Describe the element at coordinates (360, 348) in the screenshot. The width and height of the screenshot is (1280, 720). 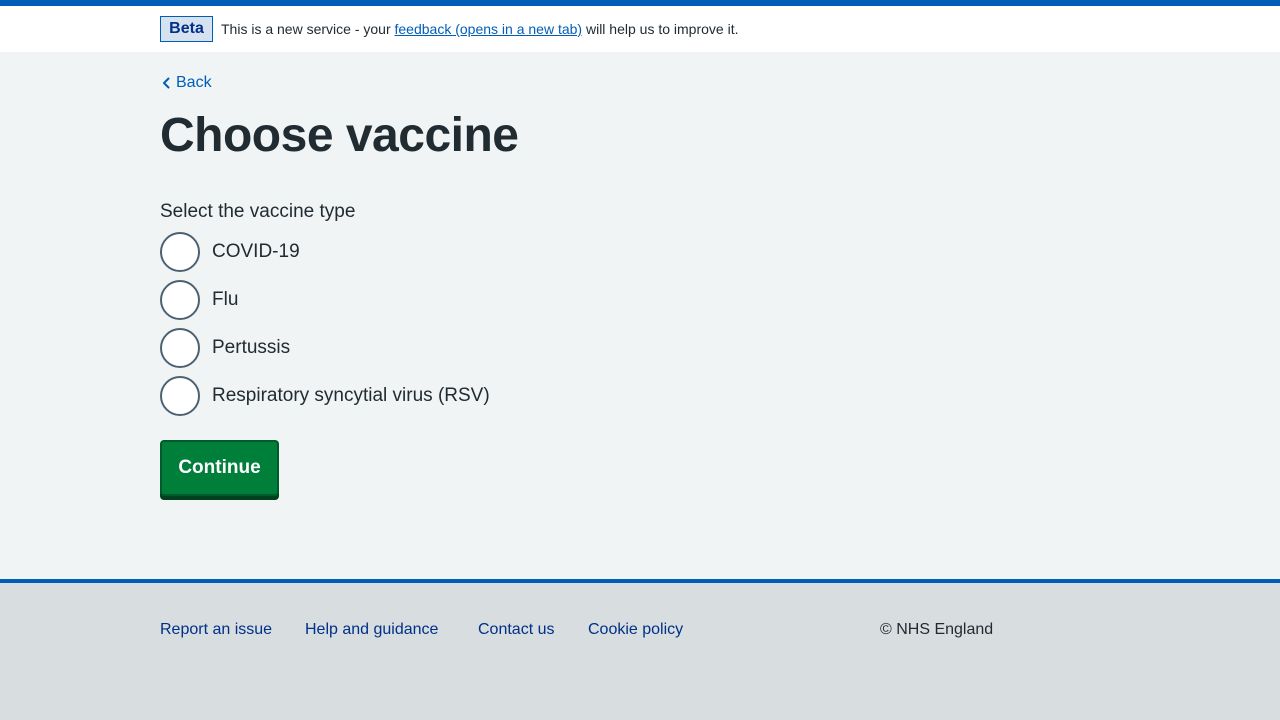
I see `radio-option-pertussis: Pertussis` at that location.